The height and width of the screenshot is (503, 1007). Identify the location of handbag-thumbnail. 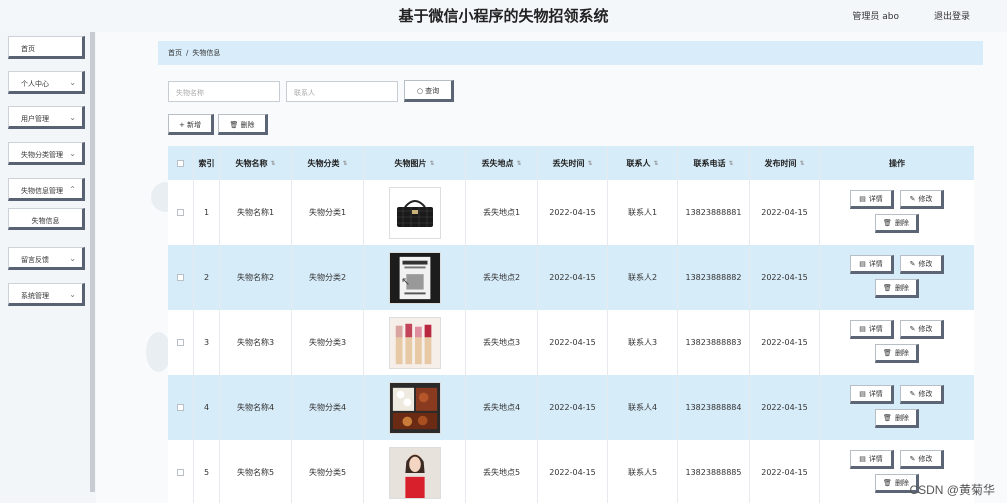
(414, 212).